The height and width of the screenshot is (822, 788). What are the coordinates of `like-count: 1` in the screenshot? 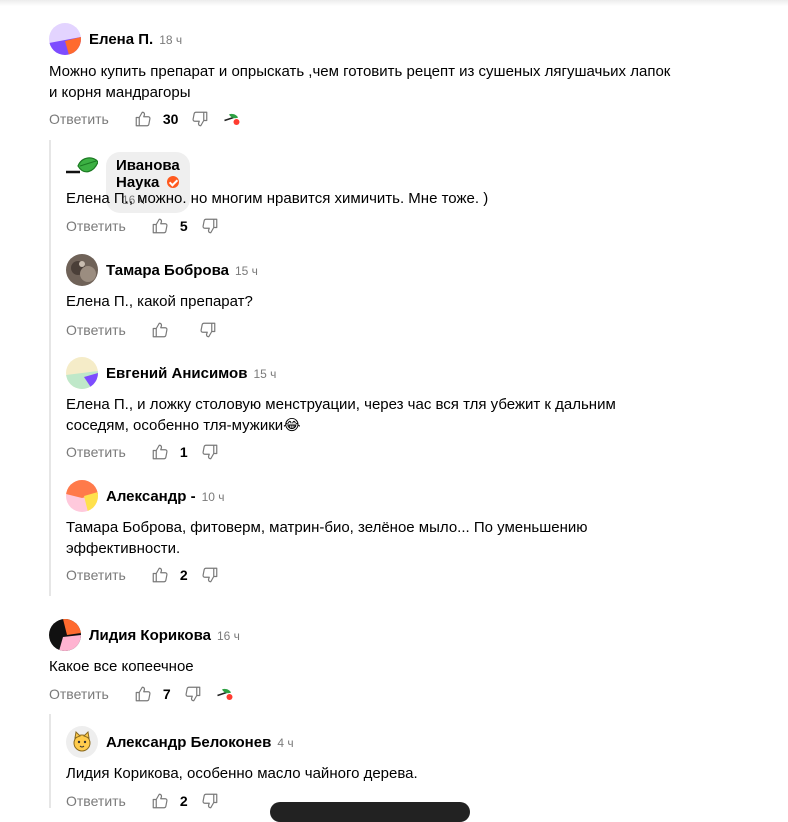 It's located at (183, 452).